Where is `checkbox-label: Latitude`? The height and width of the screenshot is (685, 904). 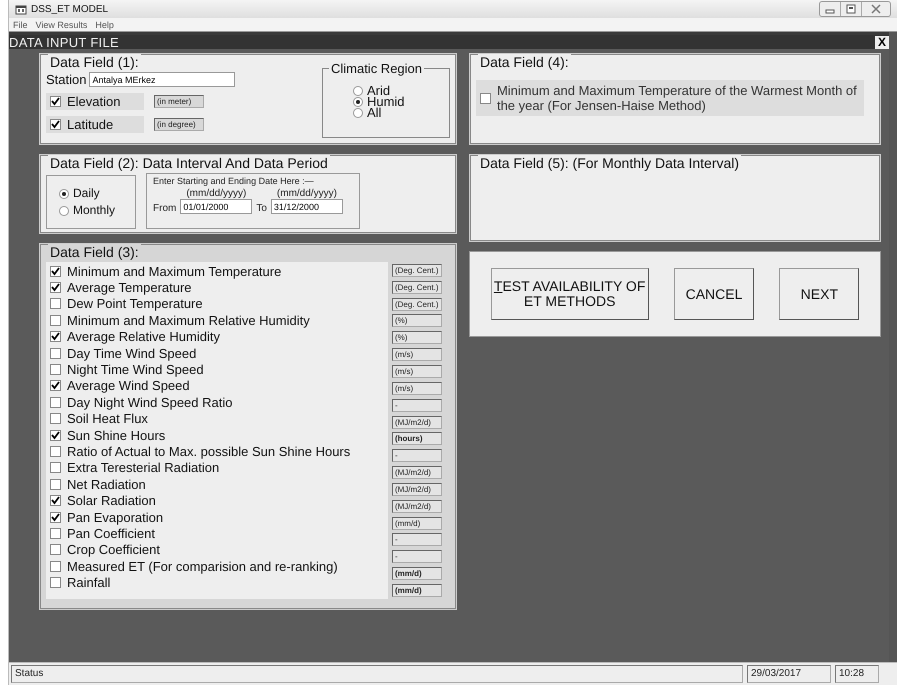
checkbox-label: Latitude is located at coordinates (90, 124).